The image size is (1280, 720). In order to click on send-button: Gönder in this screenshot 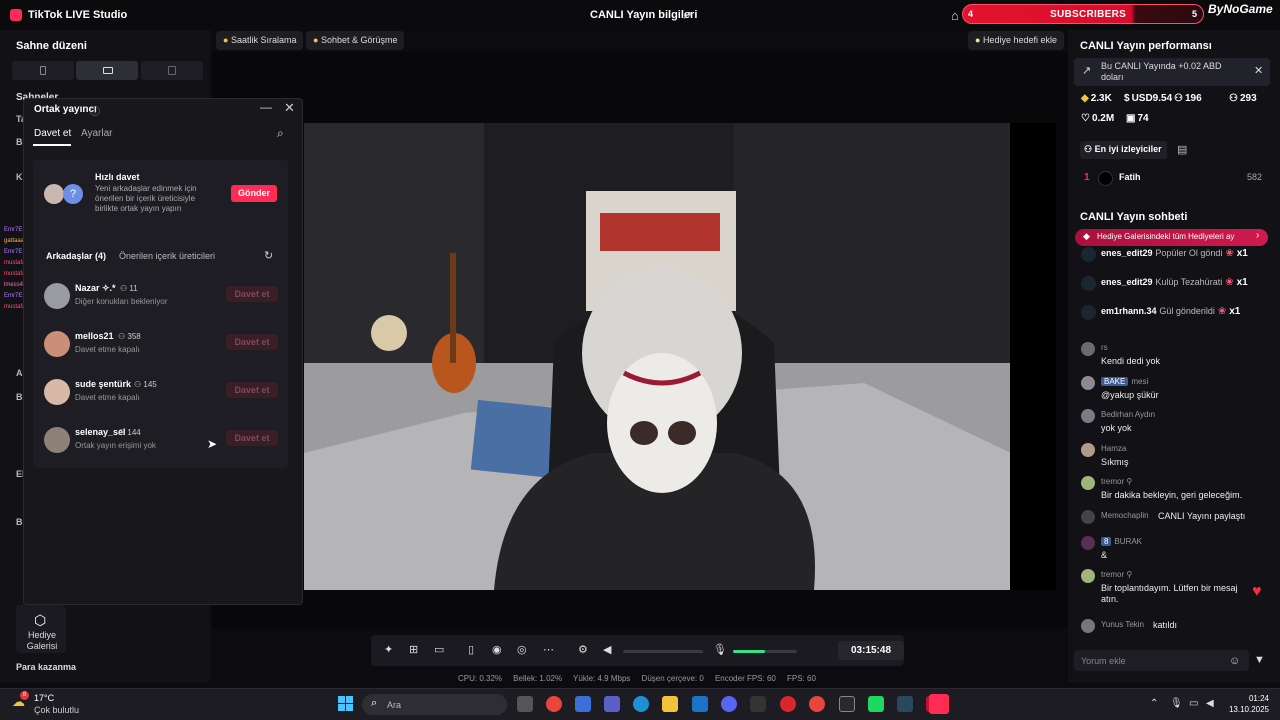, I will do `click(254, 193)`.